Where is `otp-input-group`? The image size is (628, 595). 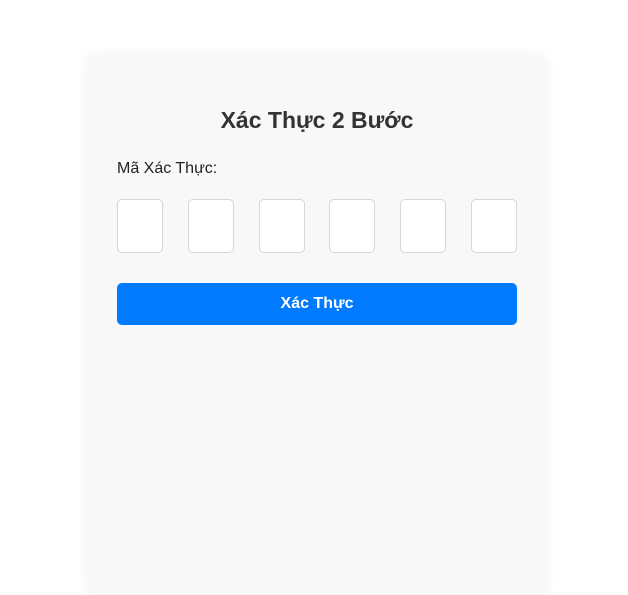 otp-input-group is located at coordinates (317, 226).